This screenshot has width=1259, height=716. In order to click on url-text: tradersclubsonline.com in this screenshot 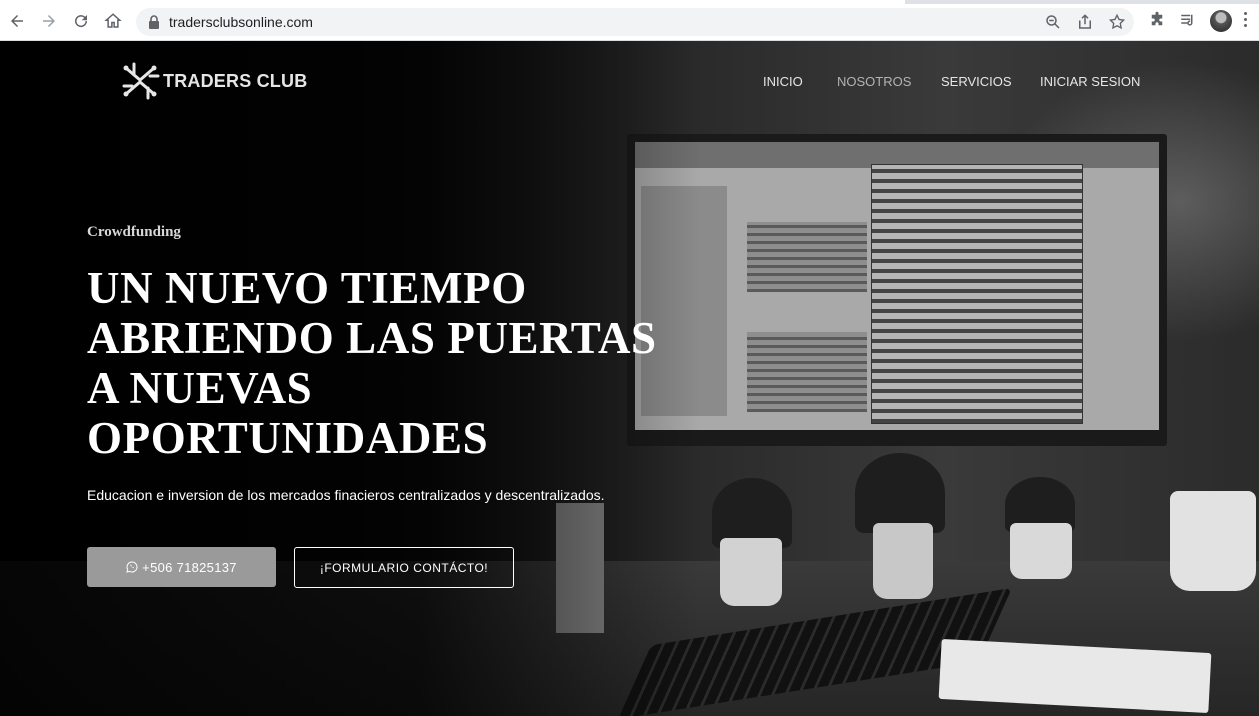, I will do `click(241, 22)`.